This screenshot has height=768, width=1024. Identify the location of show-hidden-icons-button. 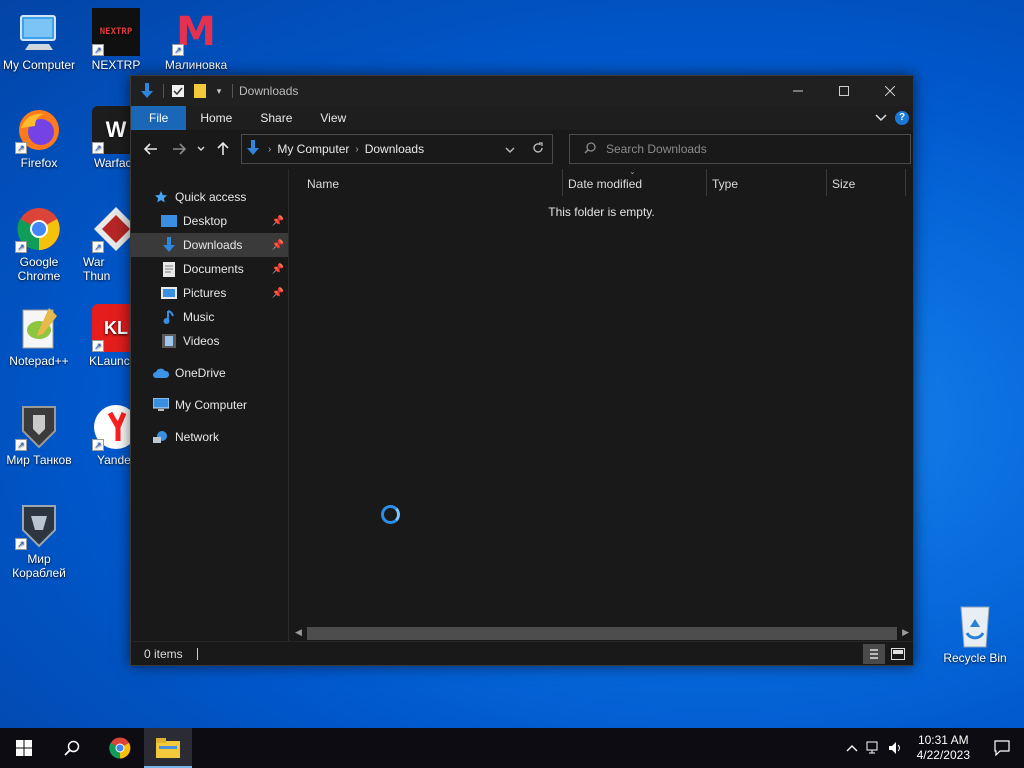
(852, 748).